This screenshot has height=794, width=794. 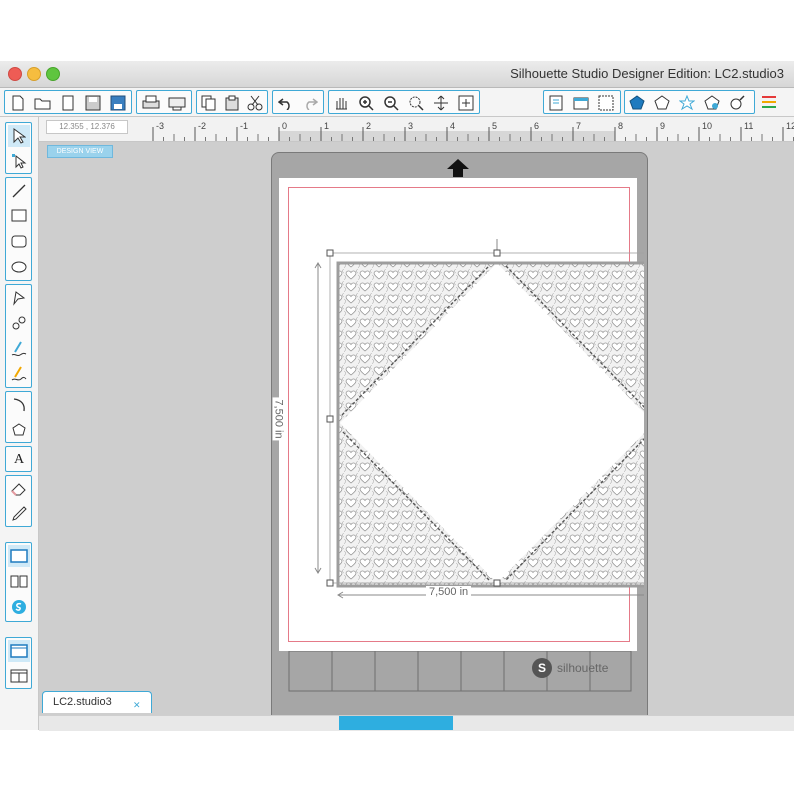 I want to click on style-toolbar-group, so click(x=689, y=102).